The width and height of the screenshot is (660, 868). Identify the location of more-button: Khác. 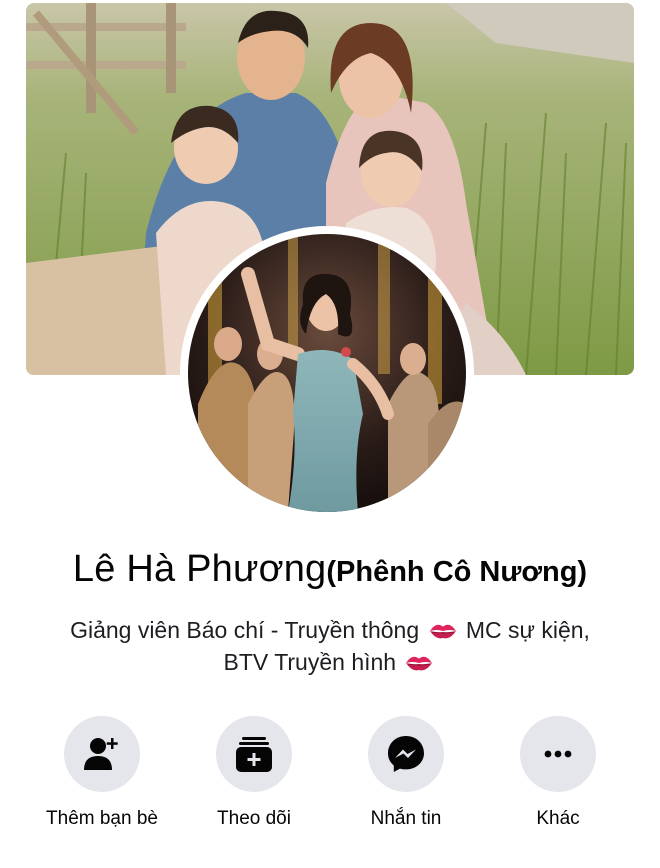
(558, 773).